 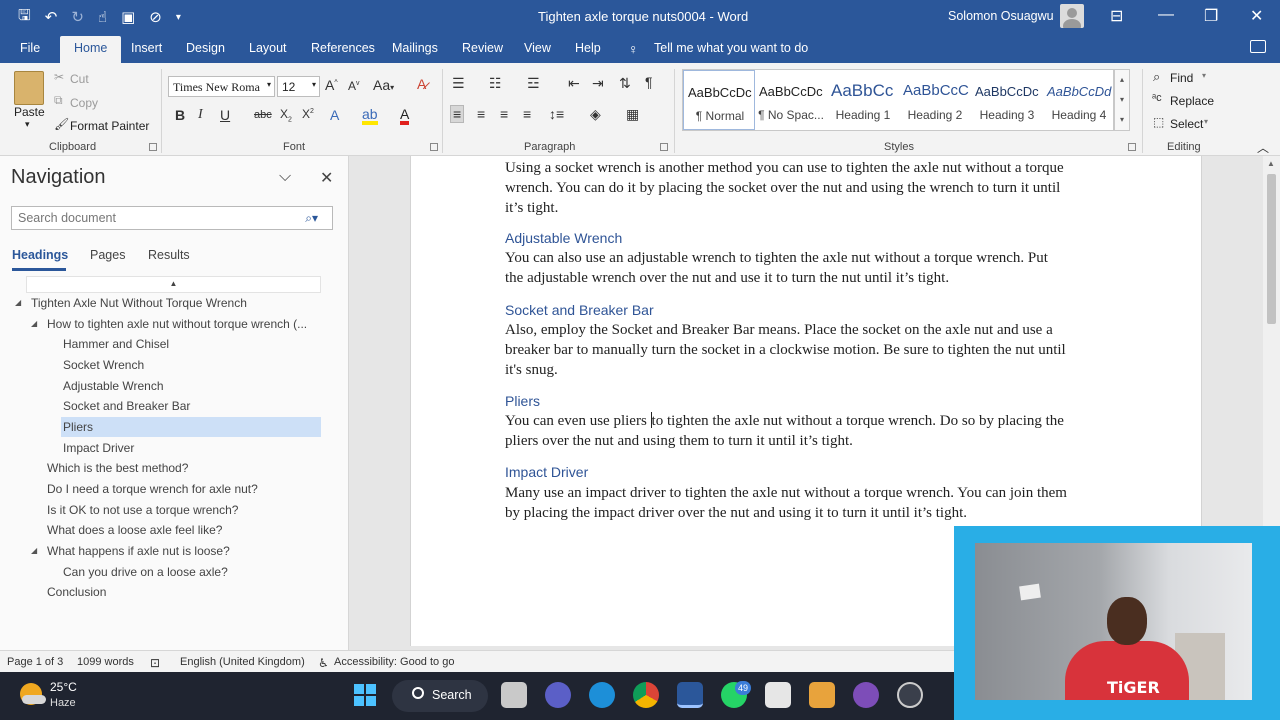 What do you see at coordinates (522, 401) in the screenshot?
I see `heading-pliers: Pliers` at bounding box center [522, 401].